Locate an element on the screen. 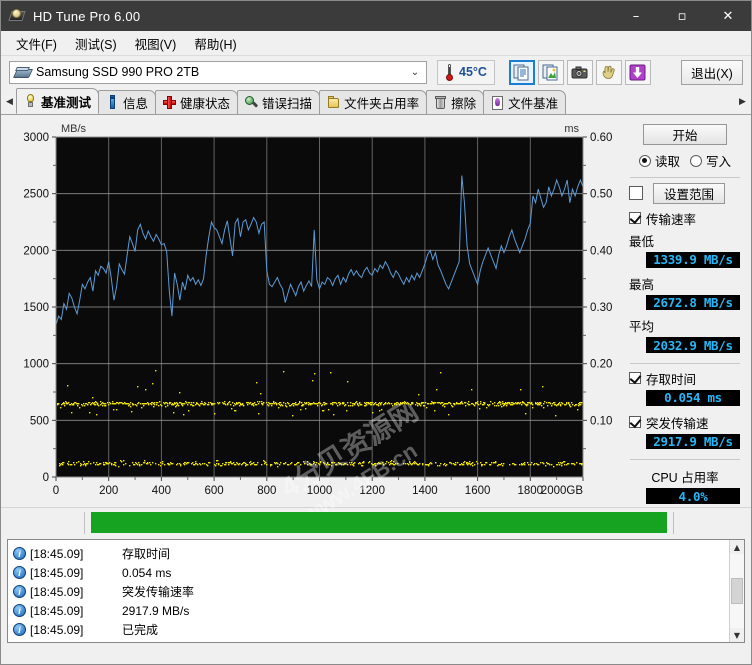 The width and height of the screenshot is (752, 665). access-time-label: 存取时间 is located at coordinates (671, 379).